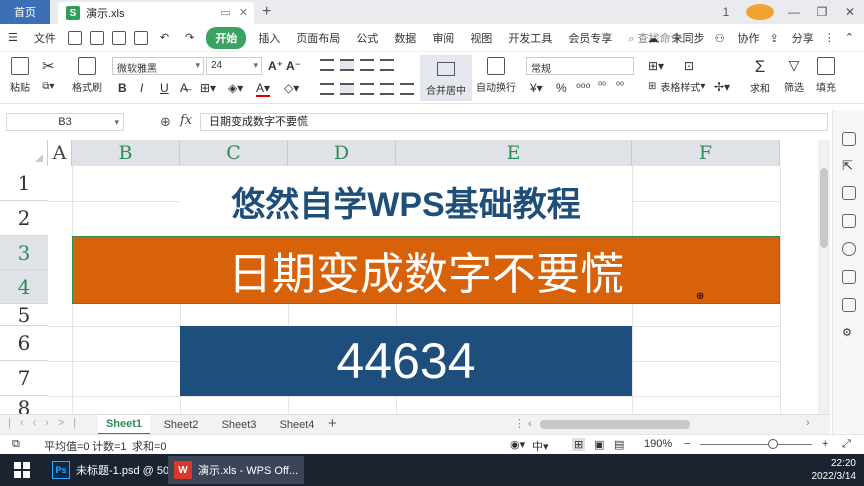  Describe the element at coordinates (327, 89) in the screenshot. I see `align-left-icon` at that location.